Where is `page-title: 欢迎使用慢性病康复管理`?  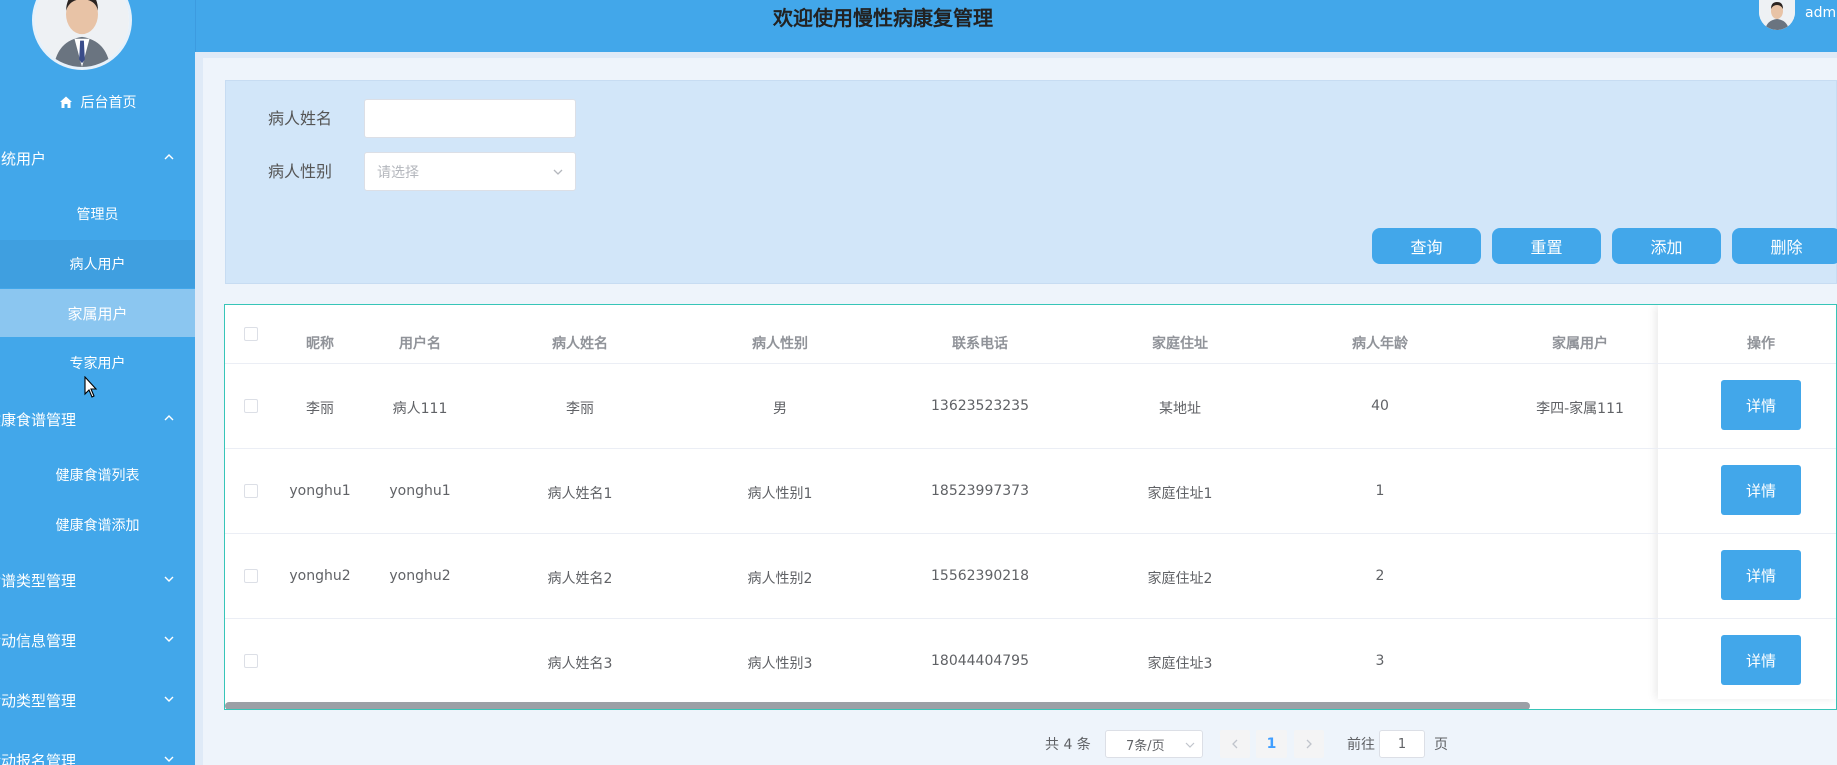 page-title: 欢迎使用慢性病康复管理 is located at coordinates (883, 18).